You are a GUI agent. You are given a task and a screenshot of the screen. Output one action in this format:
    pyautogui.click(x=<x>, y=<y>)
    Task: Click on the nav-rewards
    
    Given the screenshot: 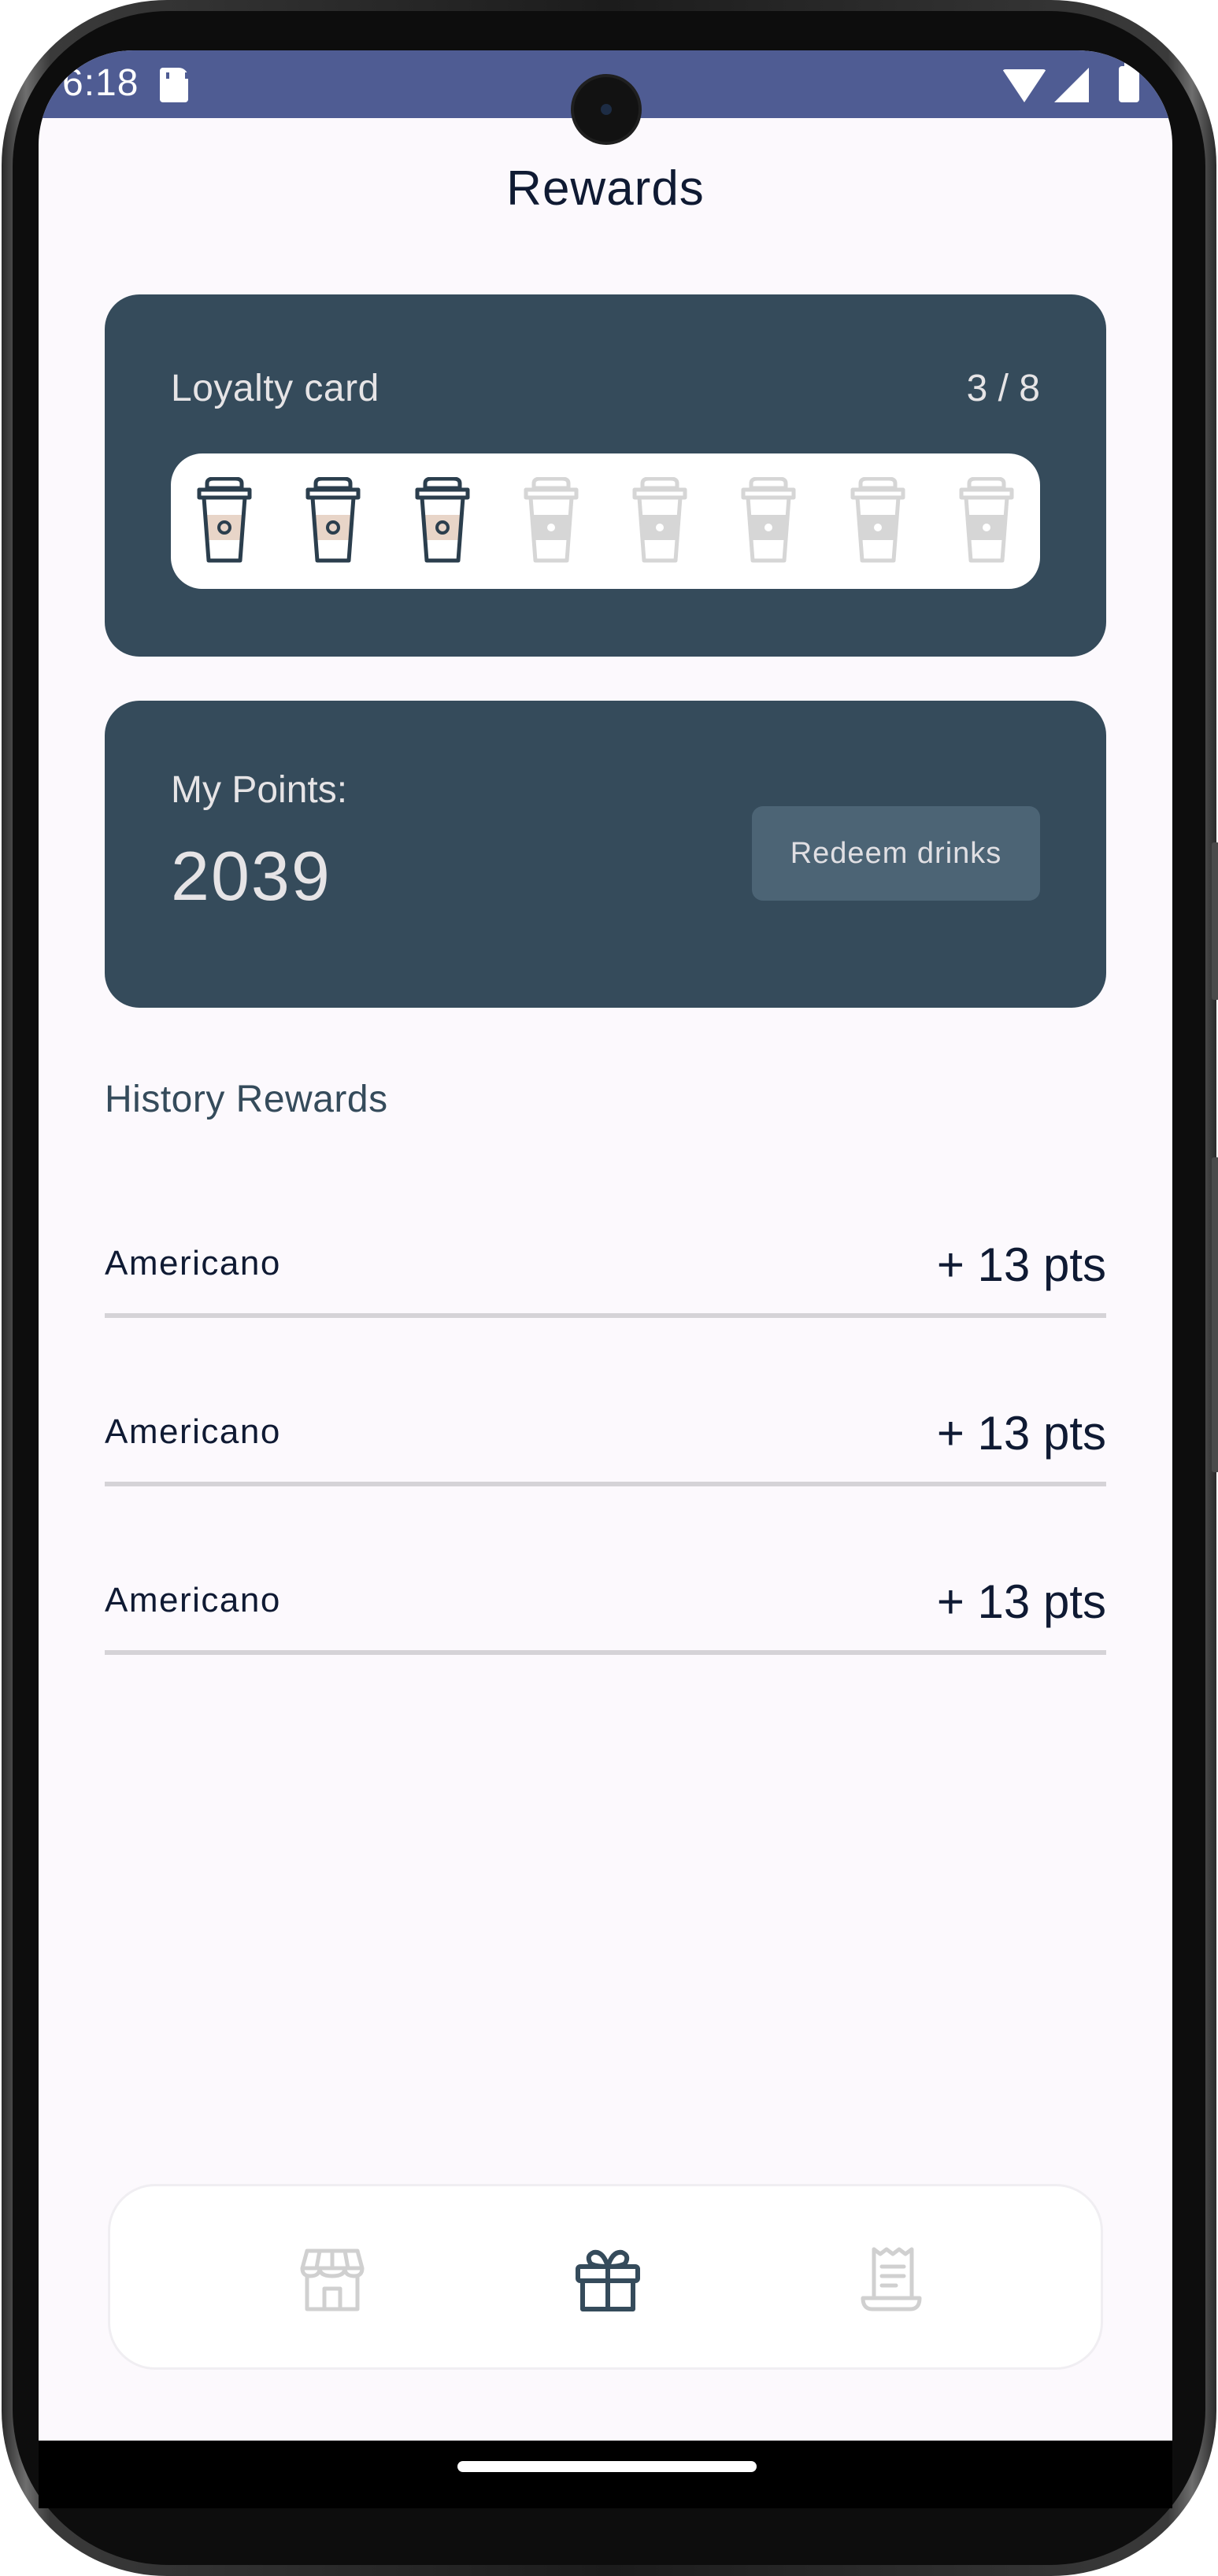 What is the action you would take?
    pyautogui.click(x=608, y=2279)
    